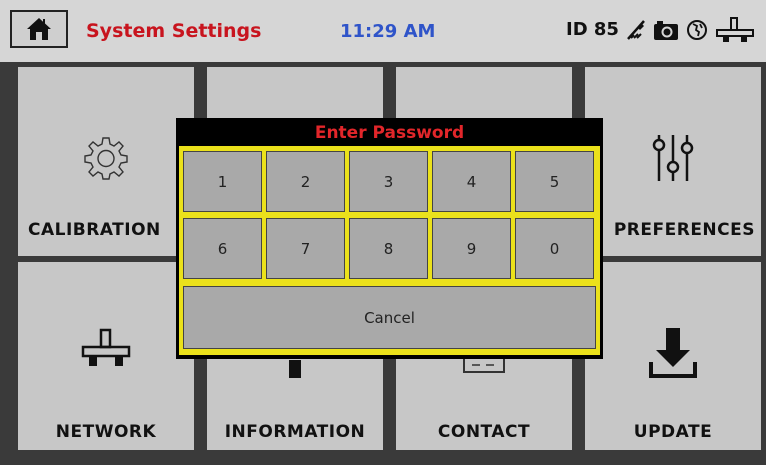 Image resolution: width=766 pixels, height=465 pixels. Describe the element at coordinates (174, 31) in the screenshot. I see `page-title: System Settings` at that location.